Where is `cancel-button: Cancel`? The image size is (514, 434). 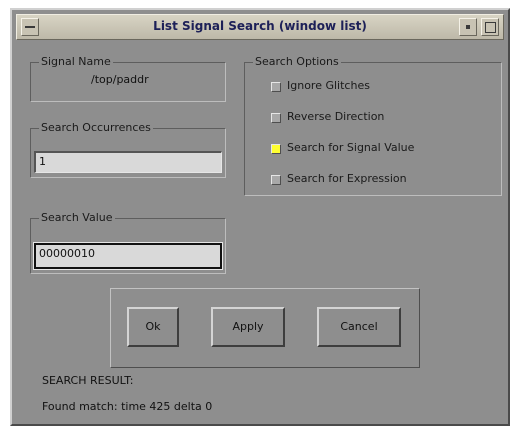 cancel-button: Cancel is located at coordinates (359, 327).